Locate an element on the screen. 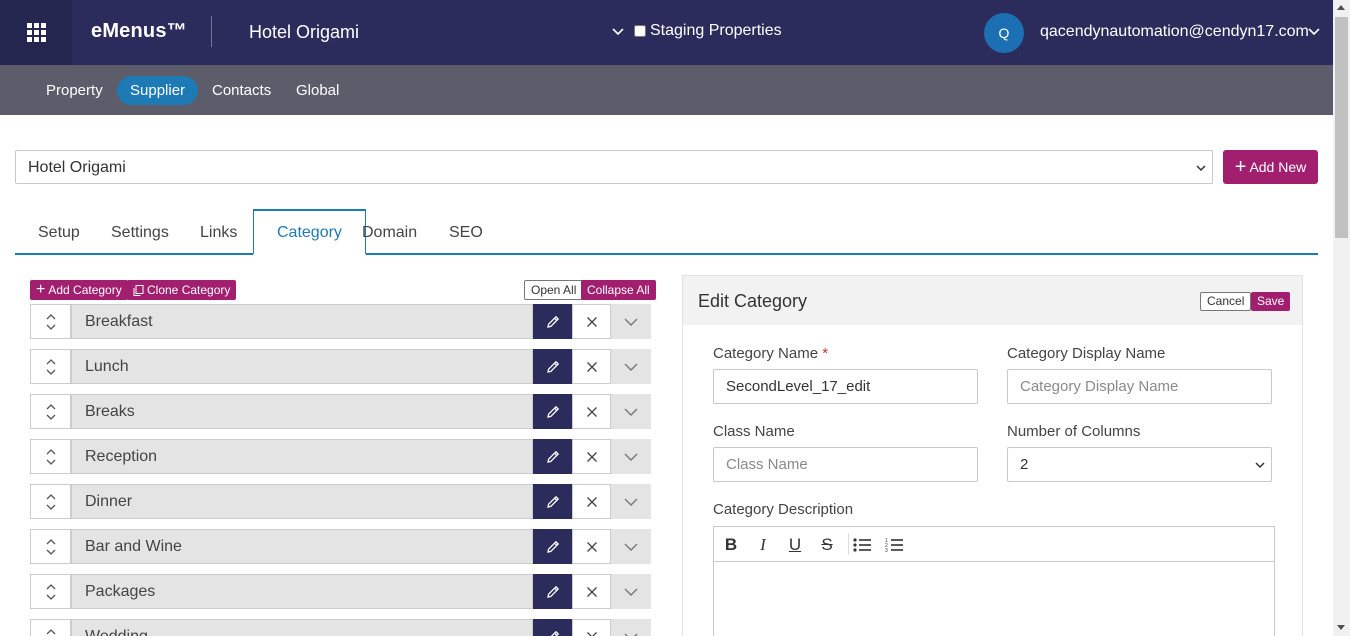 This screenshot has width=1350, height=636. bulleted-list-icon is located at coordinates (862, 545).